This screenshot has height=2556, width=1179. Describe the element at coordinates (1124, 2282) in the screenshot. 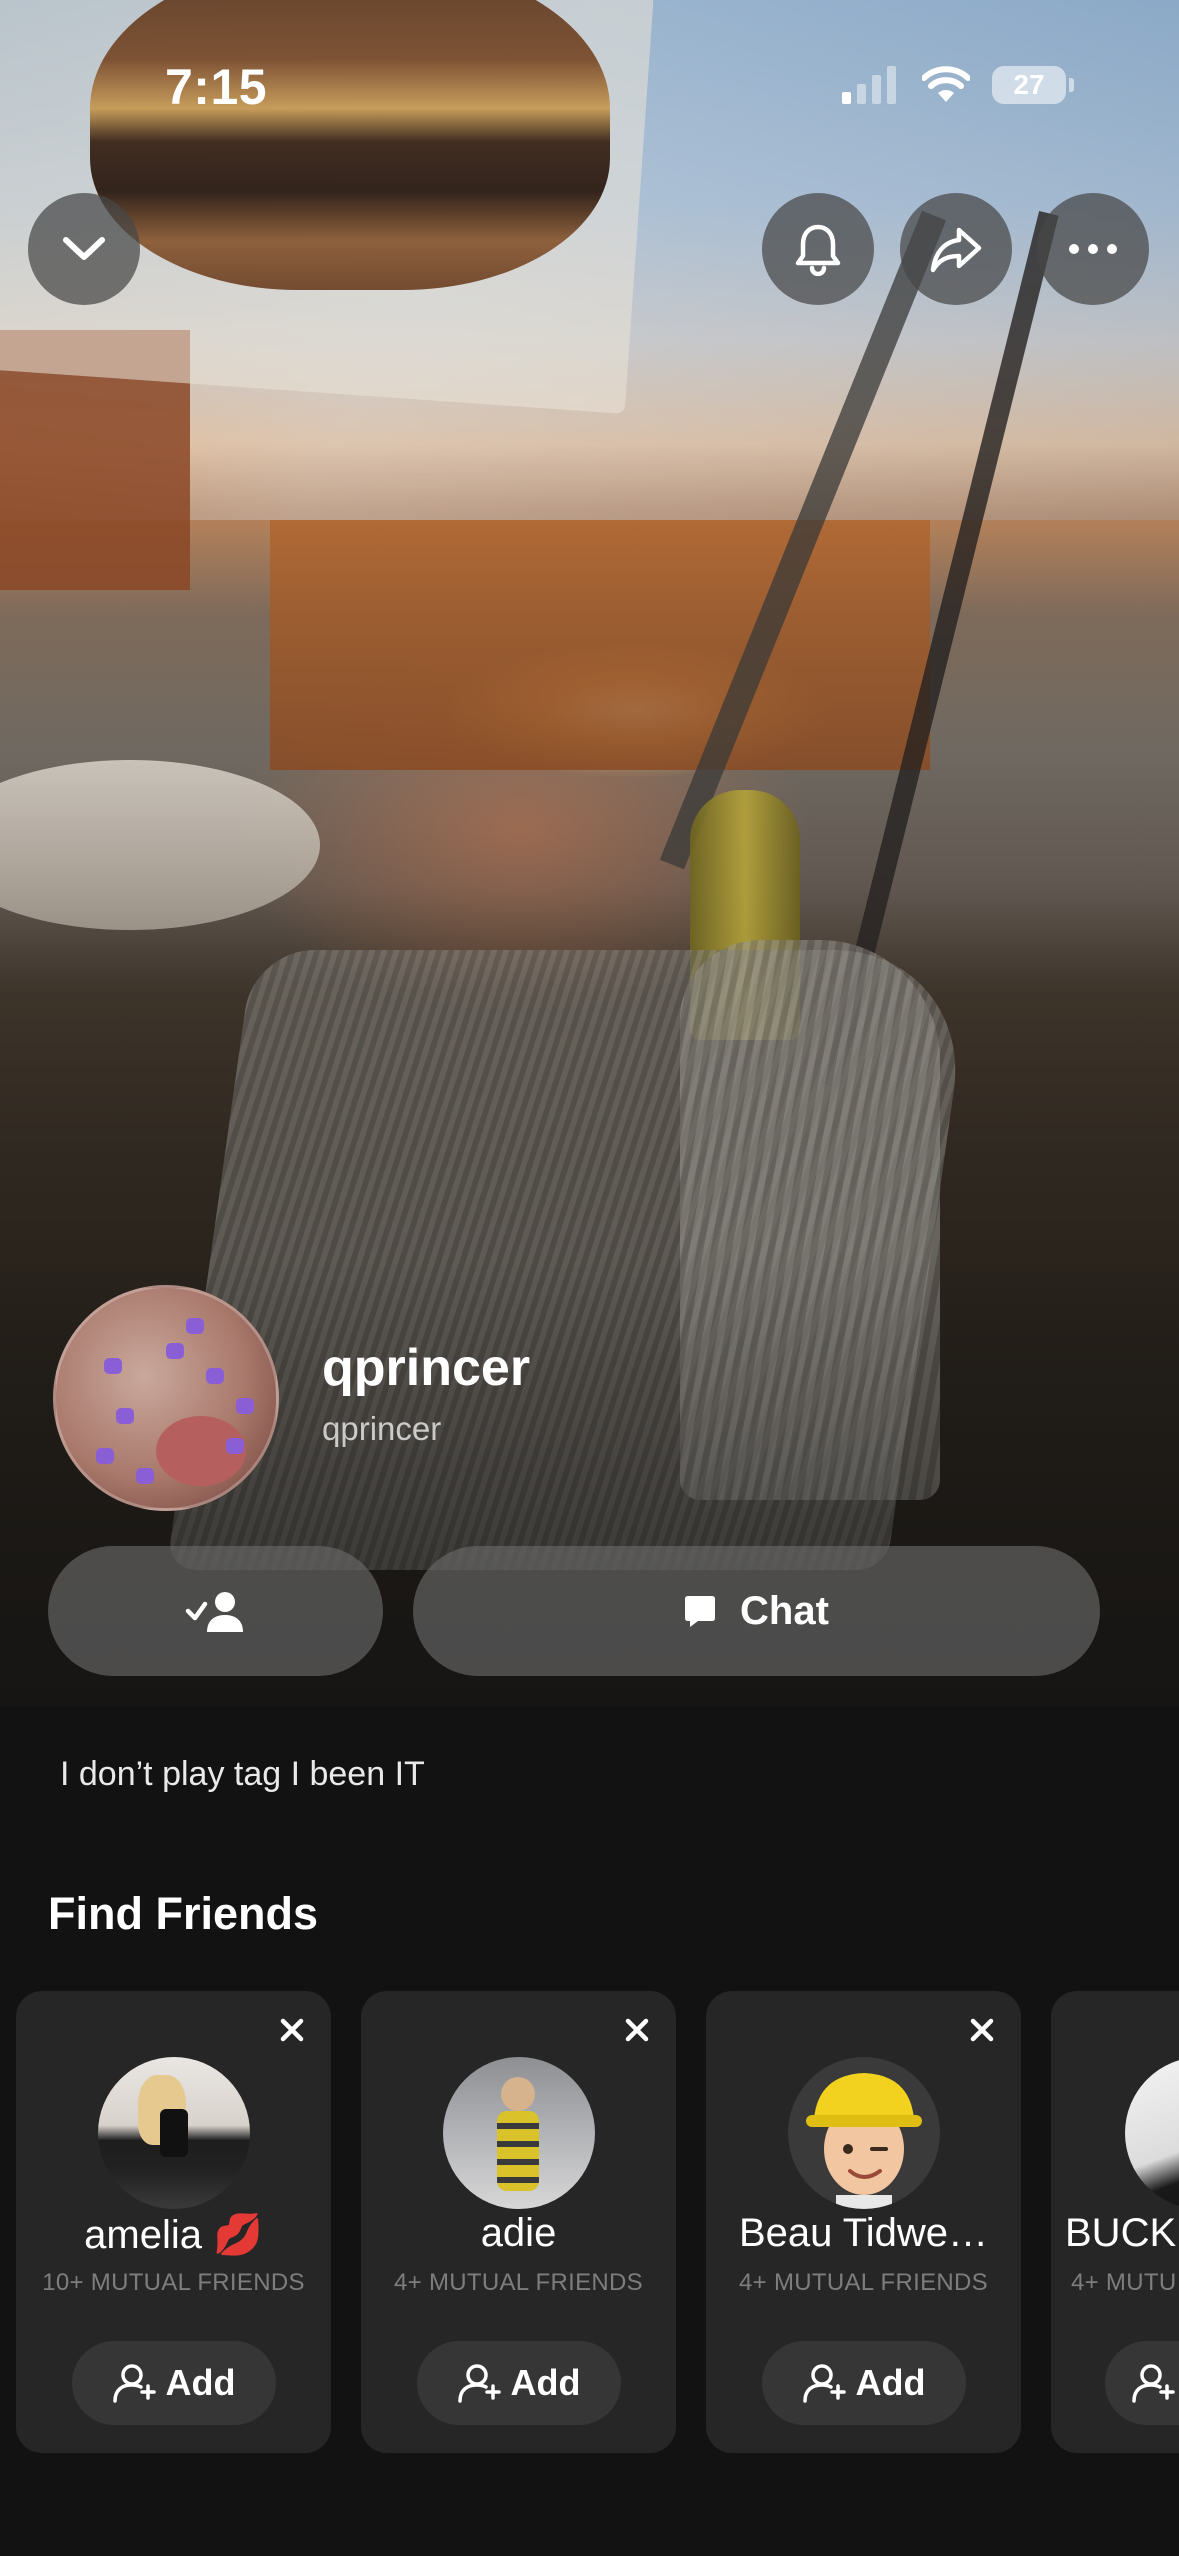

I see `mutual-friends-count: 4+ MUTU` at that location.